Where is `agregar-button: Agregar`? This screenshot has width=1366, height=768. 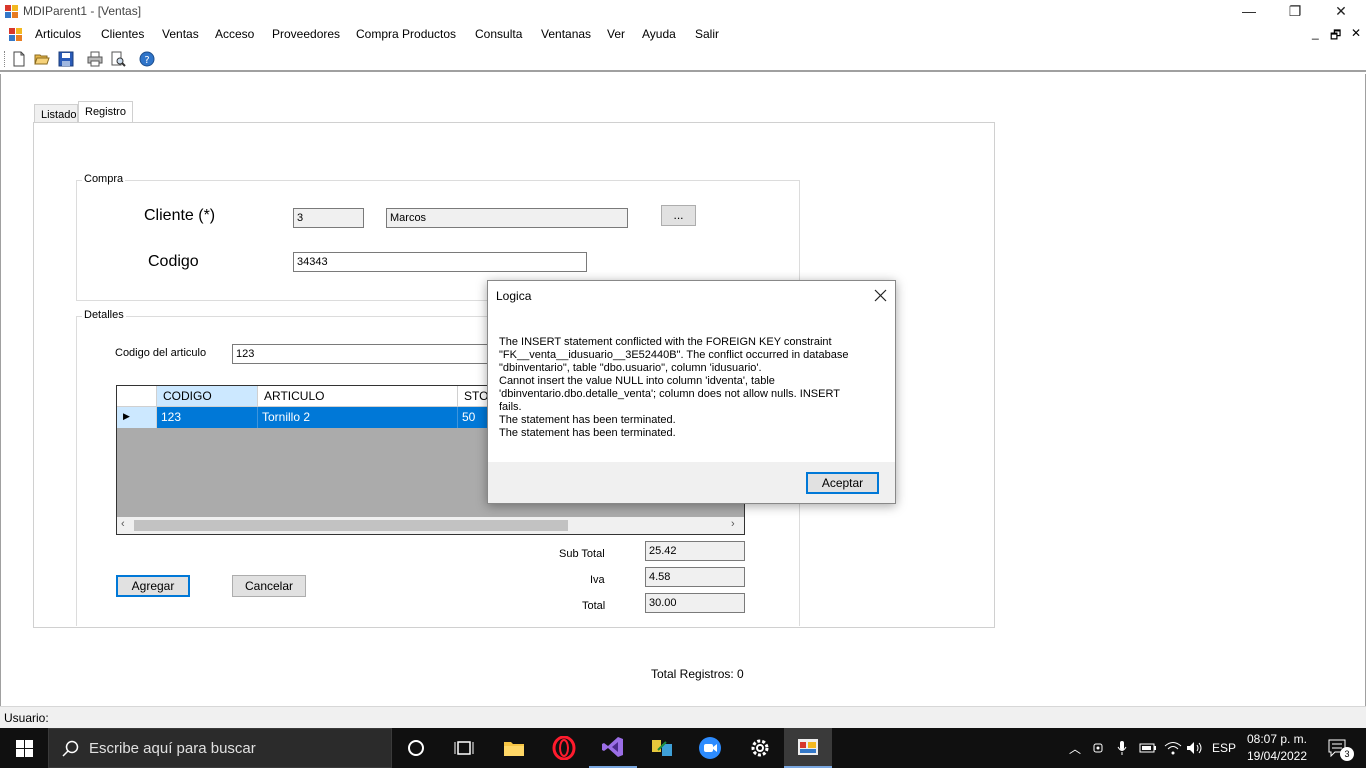 agregar-button: Agregar is located at coordinates (153, 586).